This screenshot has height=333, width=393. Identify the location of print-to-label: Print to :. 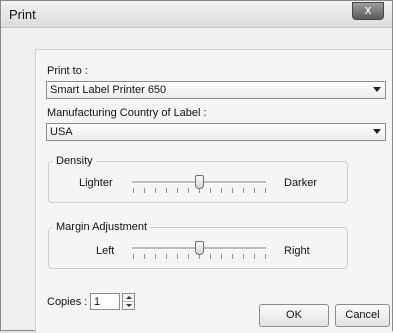
(67, 71).